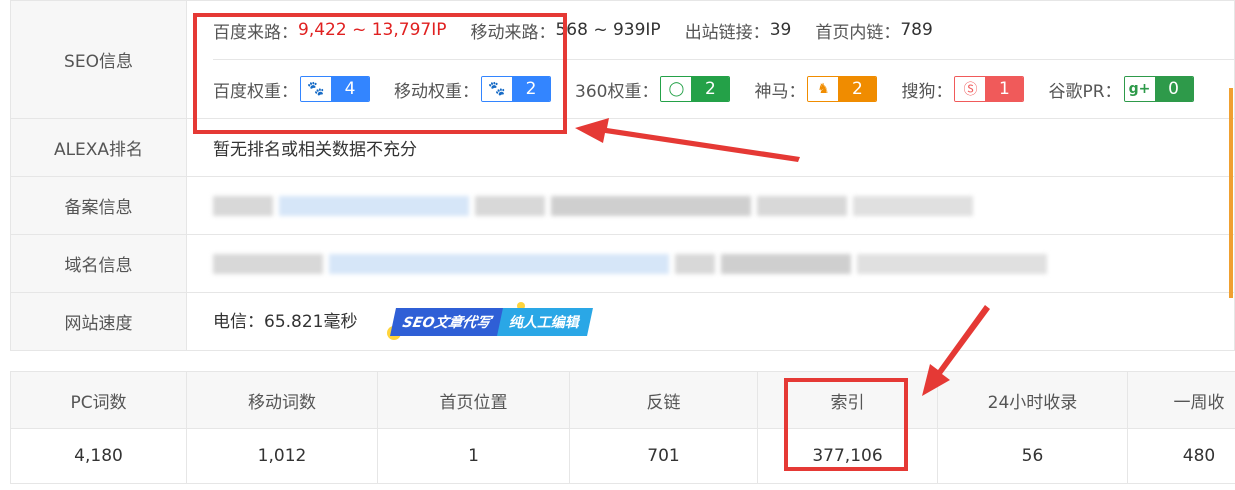  What do you see at coordinates (98, 321) in the screenshot?
I see `speed-label: 网站速度` at bounding box center [98, 321].